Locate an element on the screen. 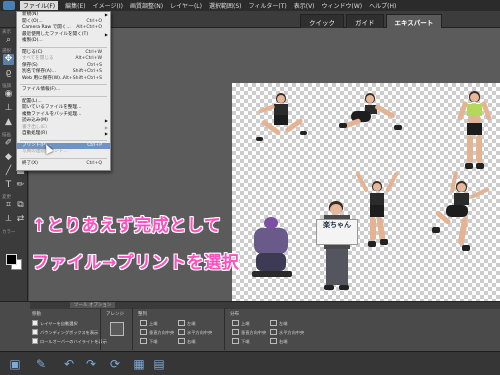  align-section-title: 整列 is located at coordinates (142, 314).